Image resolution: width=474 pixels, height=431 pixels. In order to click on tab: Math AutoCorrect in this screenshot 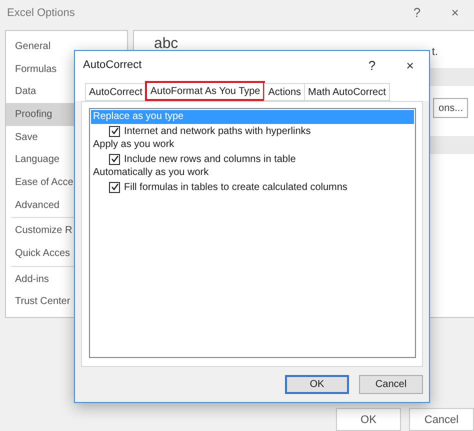, I will do `click(347, 92)`.